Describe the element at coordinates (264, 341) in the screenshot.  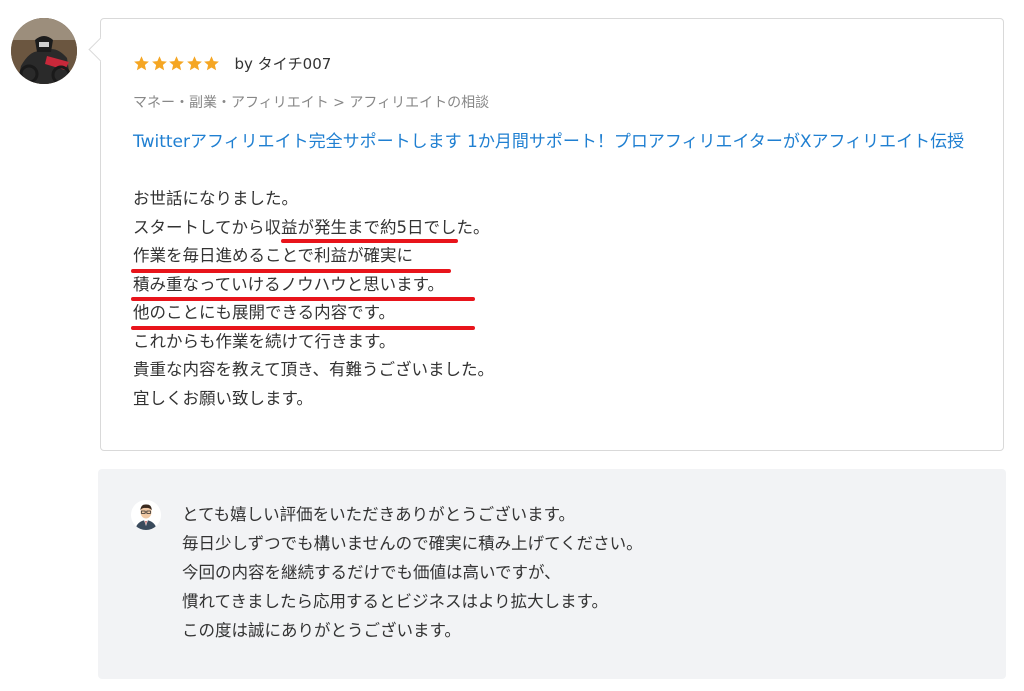
I see `review-line: これからも作業を続けて行きます。` at that location.